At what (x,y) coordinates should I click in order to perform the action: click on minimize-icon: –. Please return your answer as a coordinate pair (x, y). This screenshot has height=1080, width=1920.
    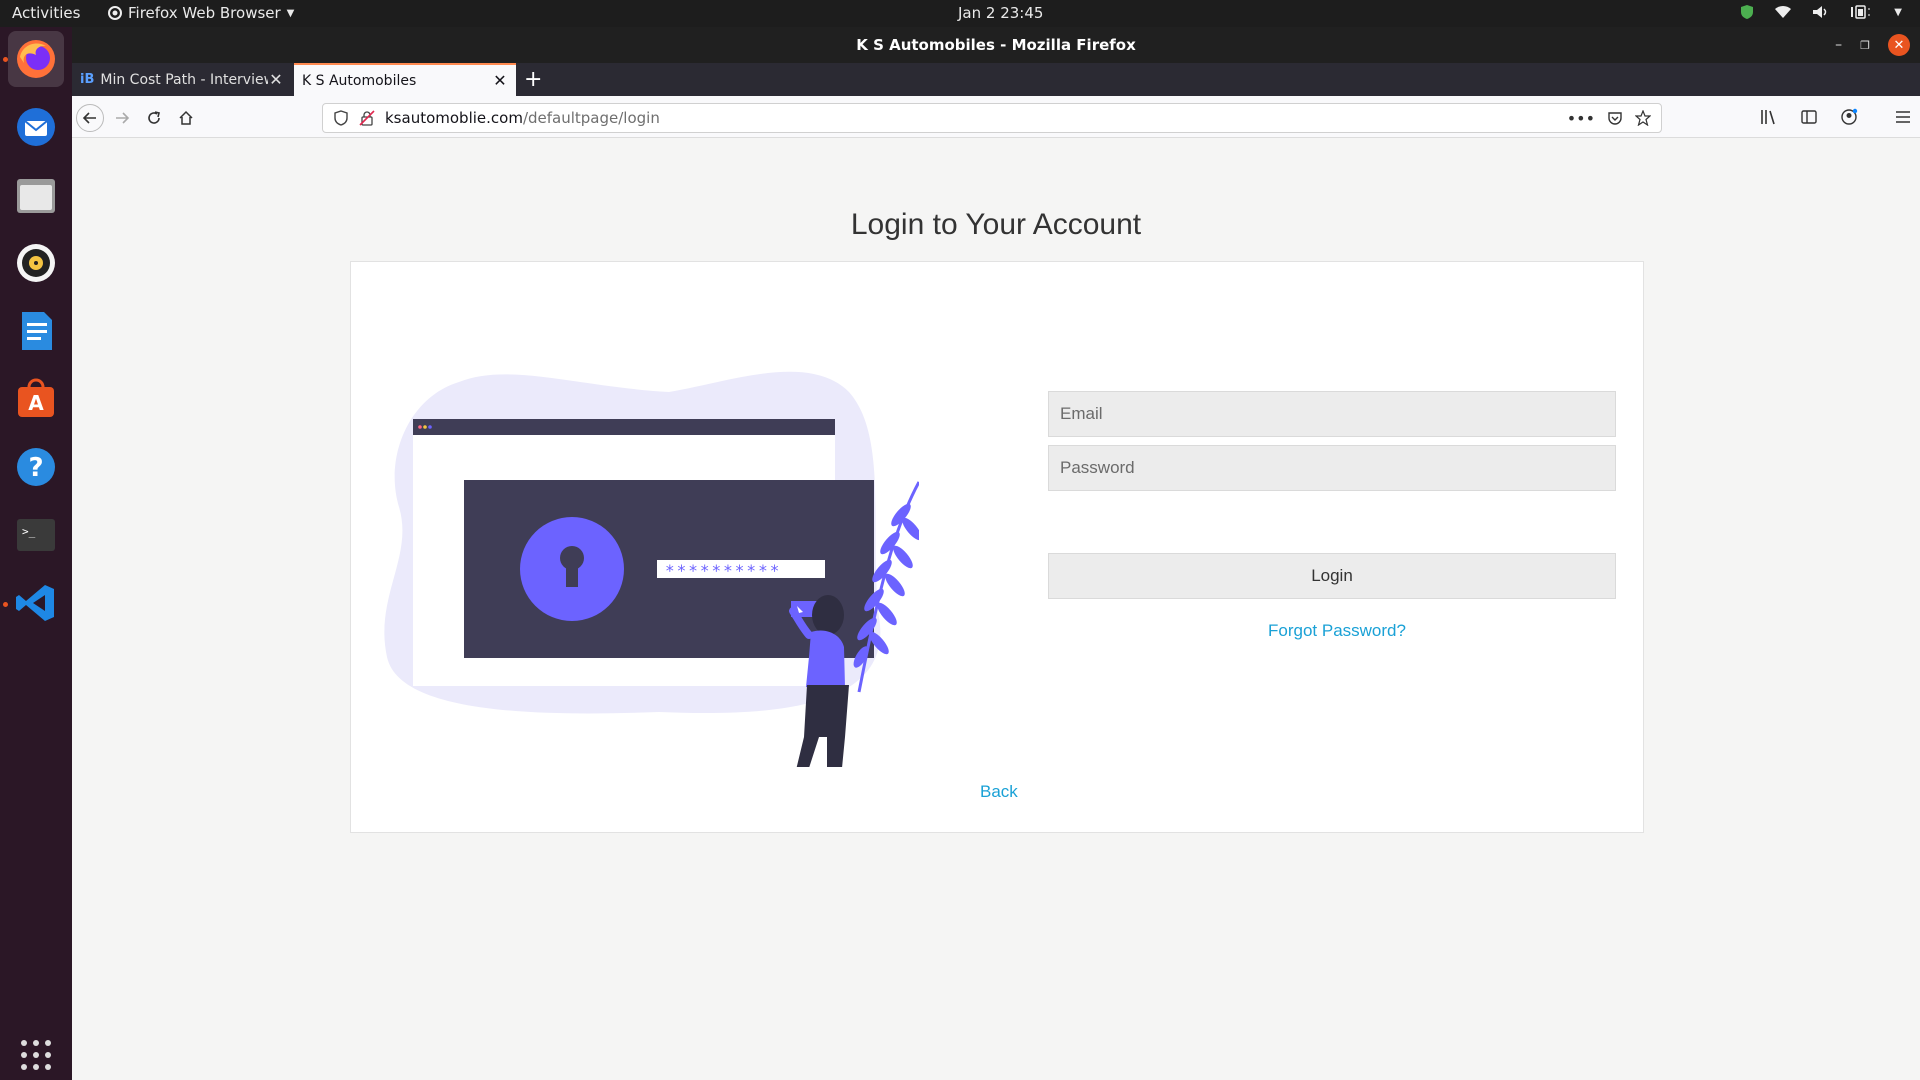
    Looking at the image, I should click on (1838, 45).